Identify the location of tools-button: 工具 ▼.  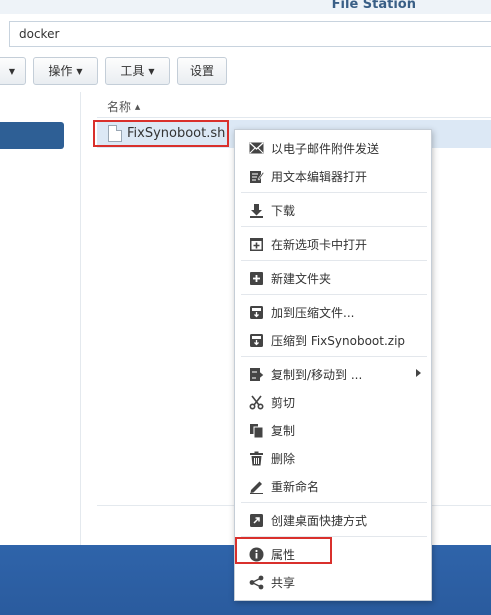
(137, 71).